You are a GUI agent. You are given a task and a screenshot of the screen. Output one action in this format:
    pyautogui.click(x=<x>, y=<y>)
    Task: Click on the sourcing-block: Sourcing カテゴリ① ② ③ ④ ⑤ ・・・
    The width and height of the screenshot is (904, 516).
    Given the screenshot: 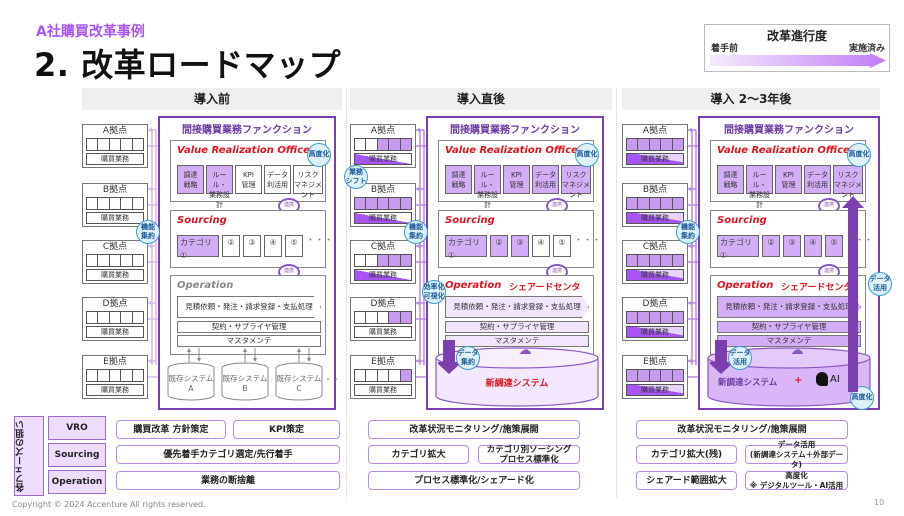 What is the action you would take?
    pyautogui.click(x=519, y=239)
    